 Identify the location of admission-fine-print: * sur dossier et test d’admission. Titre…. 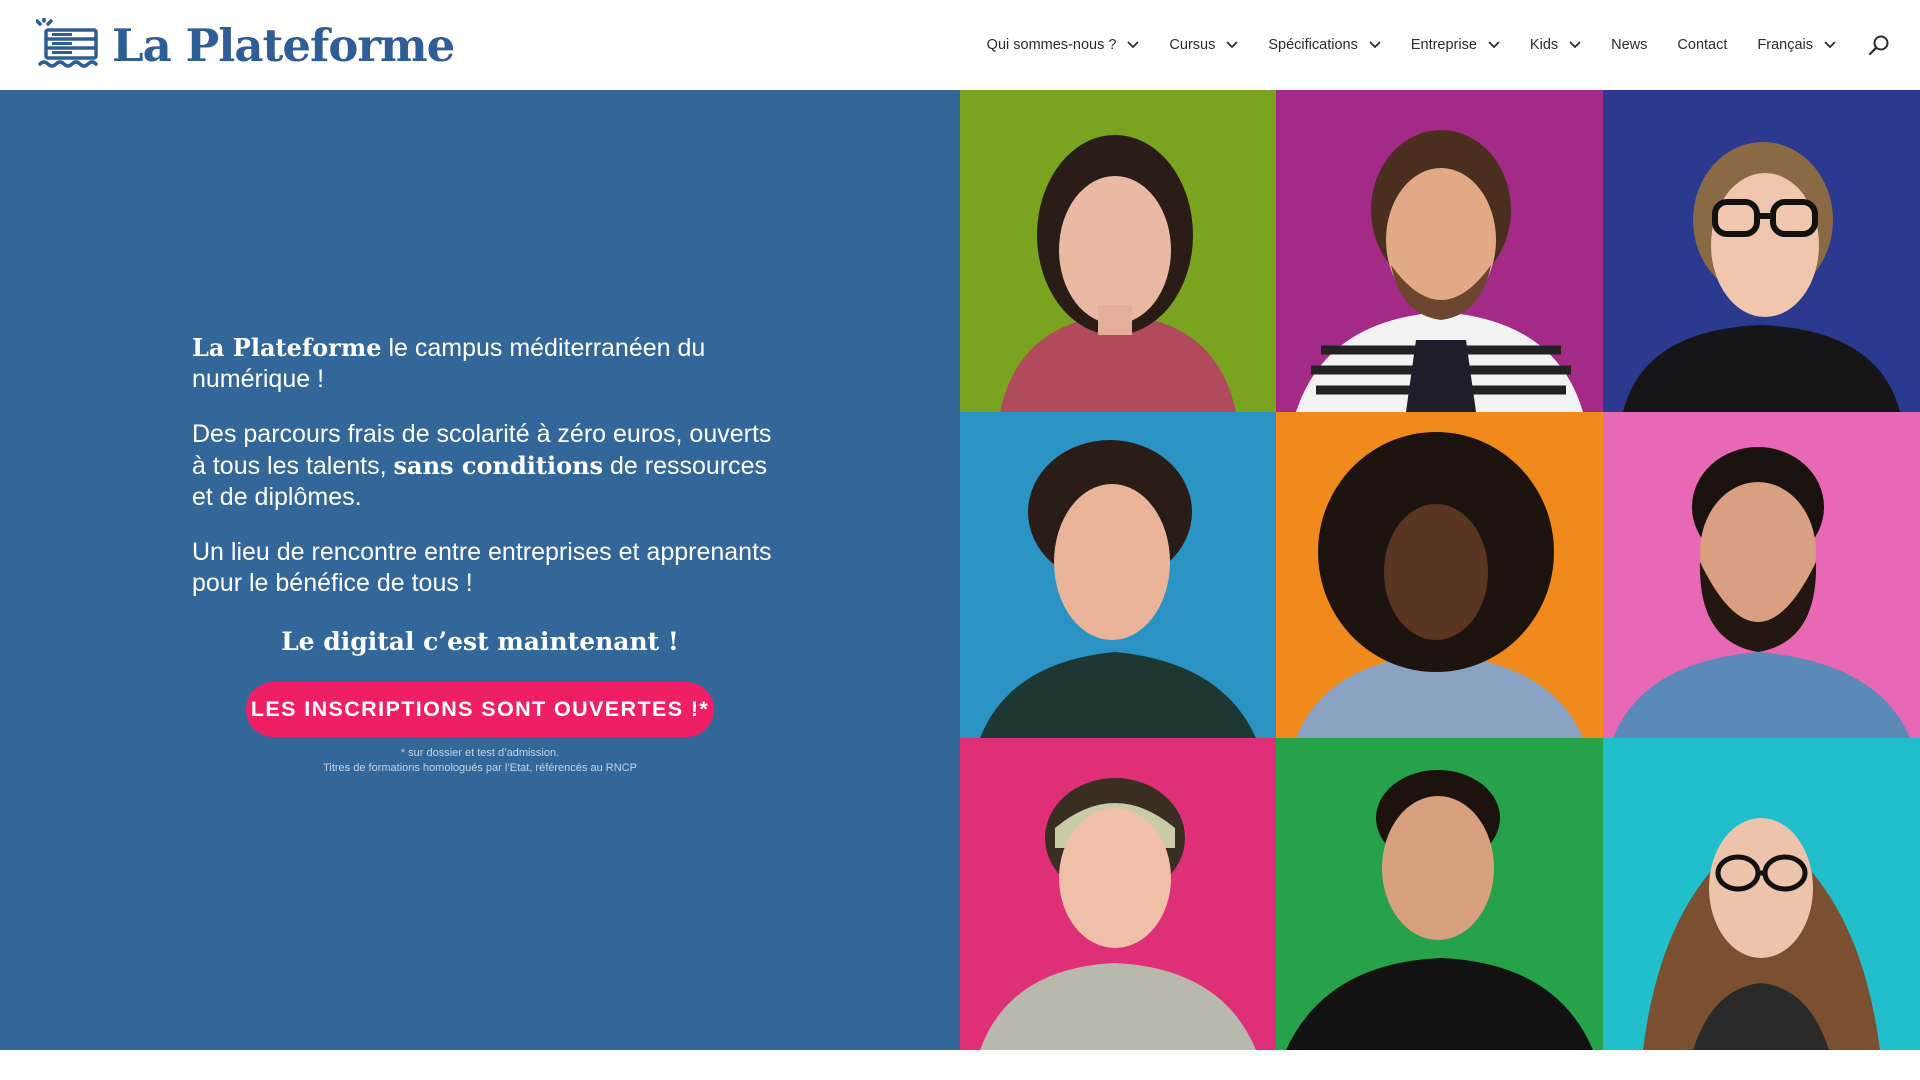
(480, 761).